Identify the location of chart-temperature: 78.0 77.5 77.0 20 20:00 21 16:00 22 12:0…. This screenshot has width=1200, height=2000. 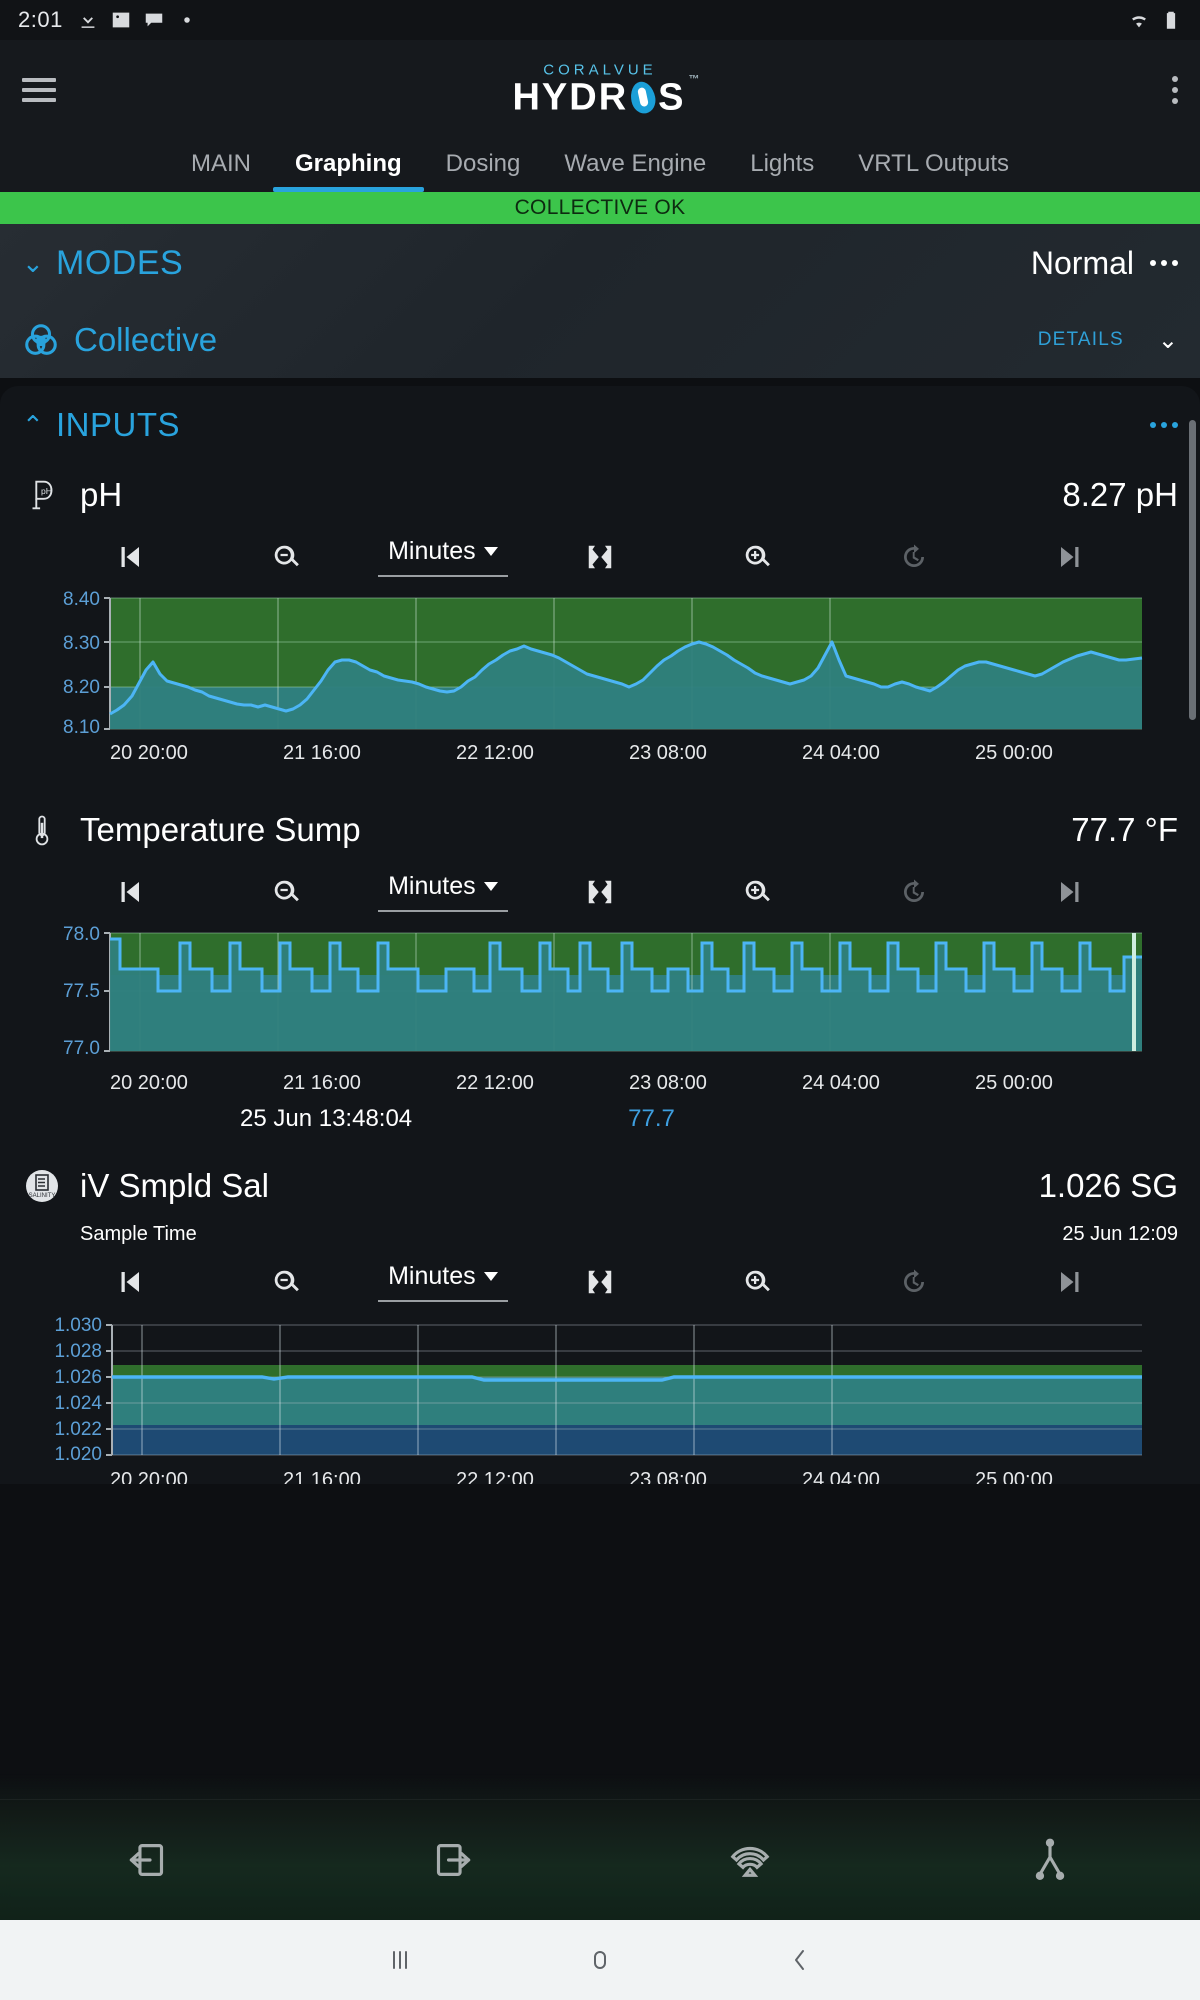
(600, 1009).